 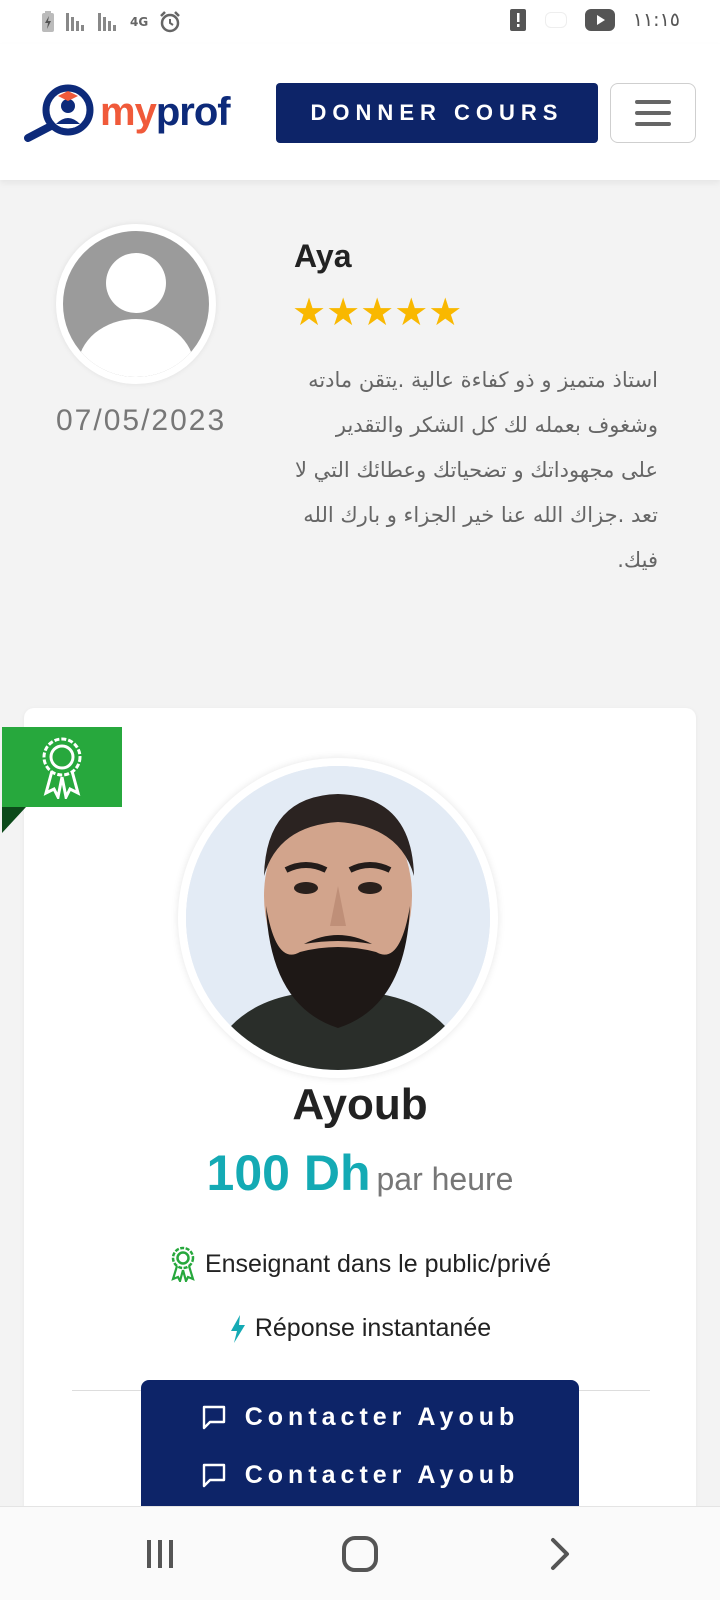 I want to click on android-nav-bar, so click(x=360, y=1553).